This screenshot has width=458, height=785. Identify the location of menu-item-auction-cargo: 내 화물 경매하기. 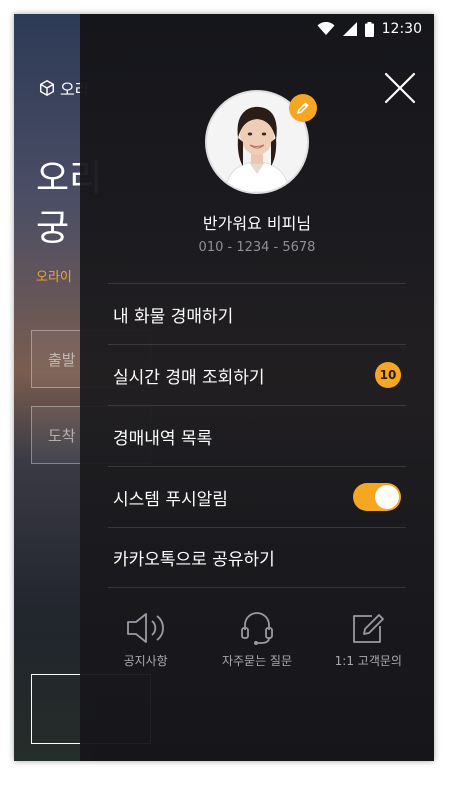
(257, 313).